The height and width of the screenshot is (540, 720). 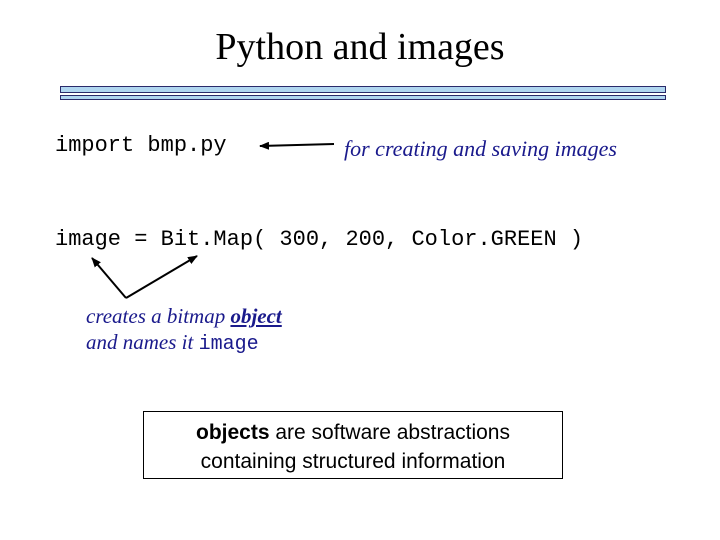 What do you see at coordinates (142, 342) in the screenshot?
I see `bitmap-note-line2-prefix: and names it` at bounding box center [142, 342].